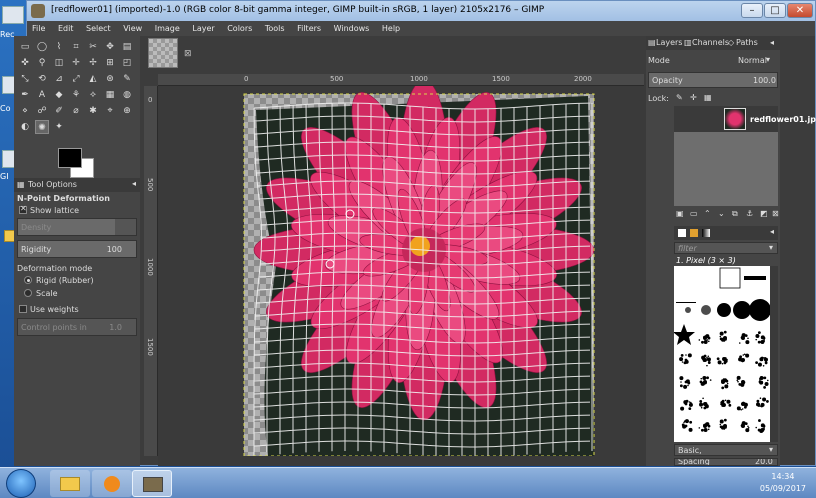 The width and height of the screenshot is (816, 498). Describe the element at coordinates (110, 111) in the screenshot. I see `heal-brush-tool-icon: ⌖` at that location.